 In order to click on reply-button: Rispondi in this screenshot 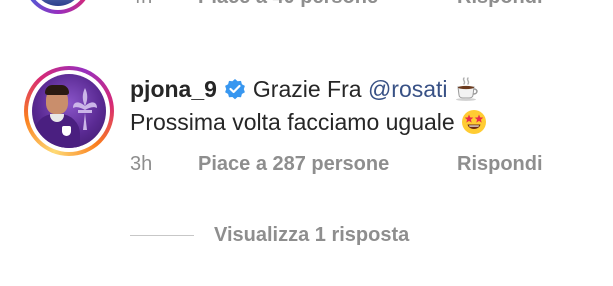, I will do `click(500, 164)`.